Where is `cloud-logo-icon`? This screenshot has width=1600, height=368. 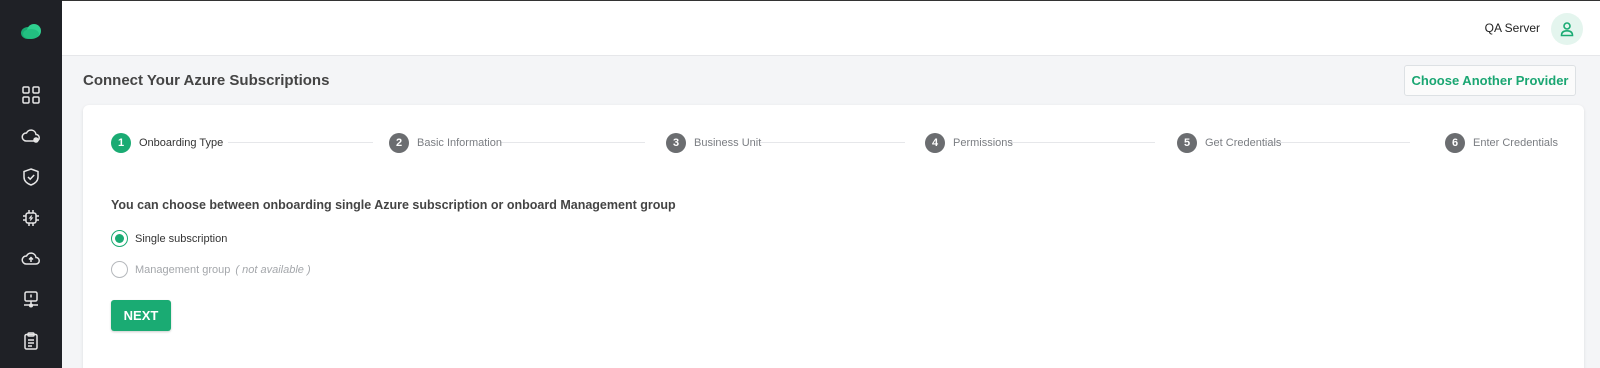
cloud-logo-icon is located at coordinates (31, 31).